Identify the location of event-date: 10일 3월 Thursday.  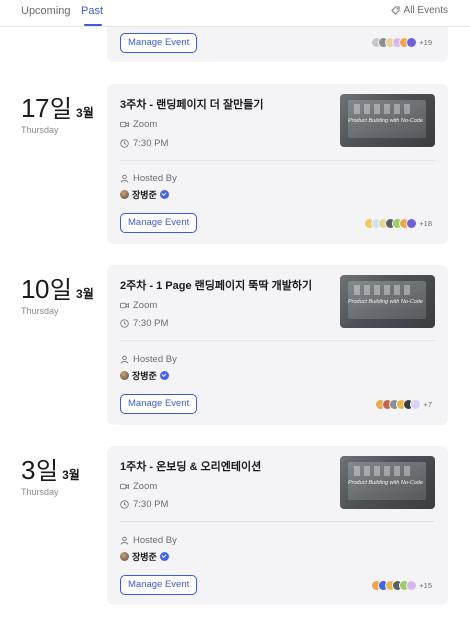
(57, 293).